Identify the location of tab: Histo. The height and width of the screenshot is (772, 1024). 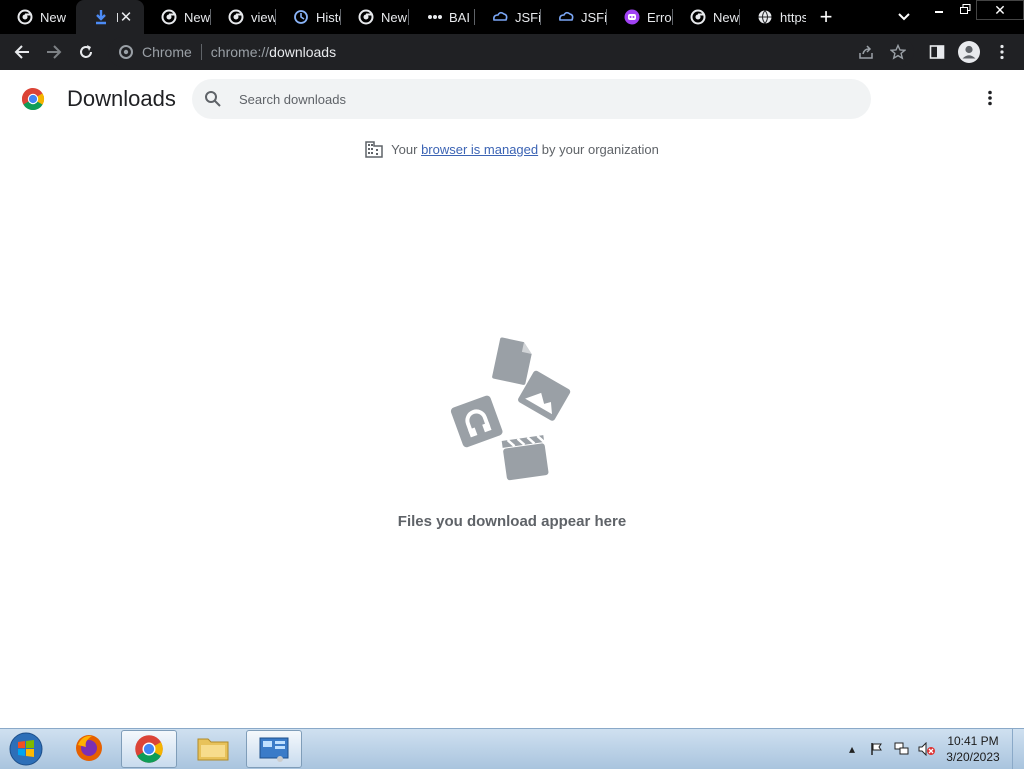
(308, 17).